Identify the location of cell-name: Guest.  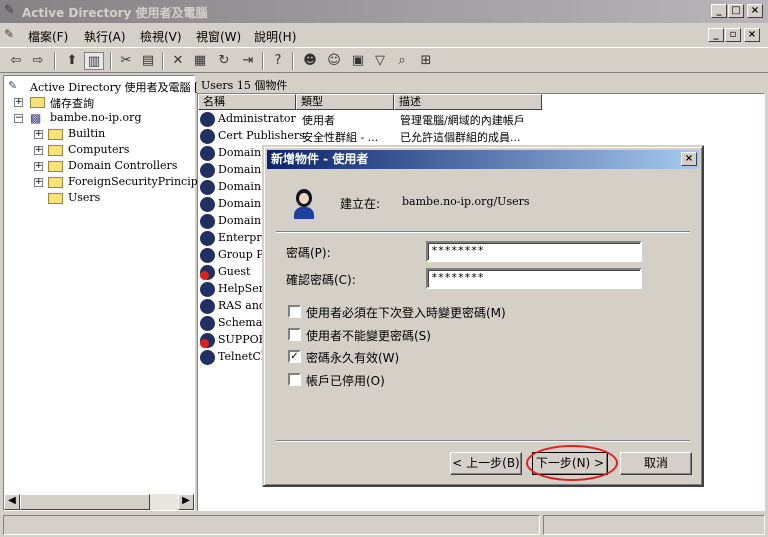
(234, 271).